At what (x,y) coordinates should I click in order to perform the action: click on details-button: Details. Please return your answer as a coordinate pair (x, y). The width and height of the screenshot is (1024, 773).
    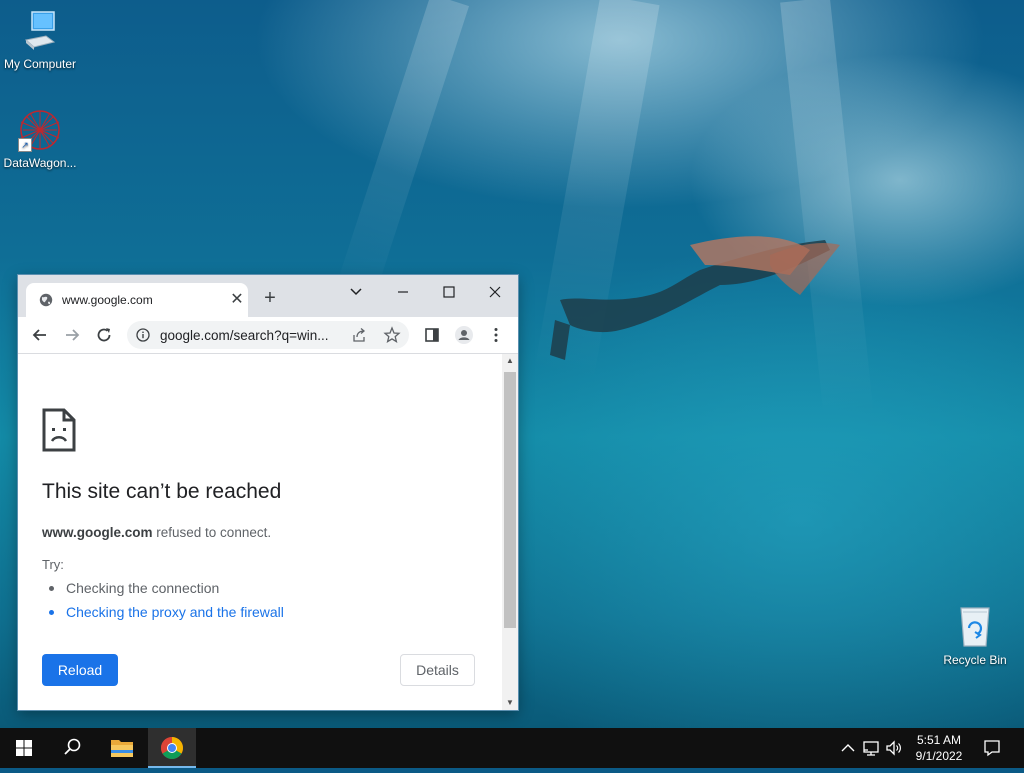
    Looking at the image, I should click on (437, 670).